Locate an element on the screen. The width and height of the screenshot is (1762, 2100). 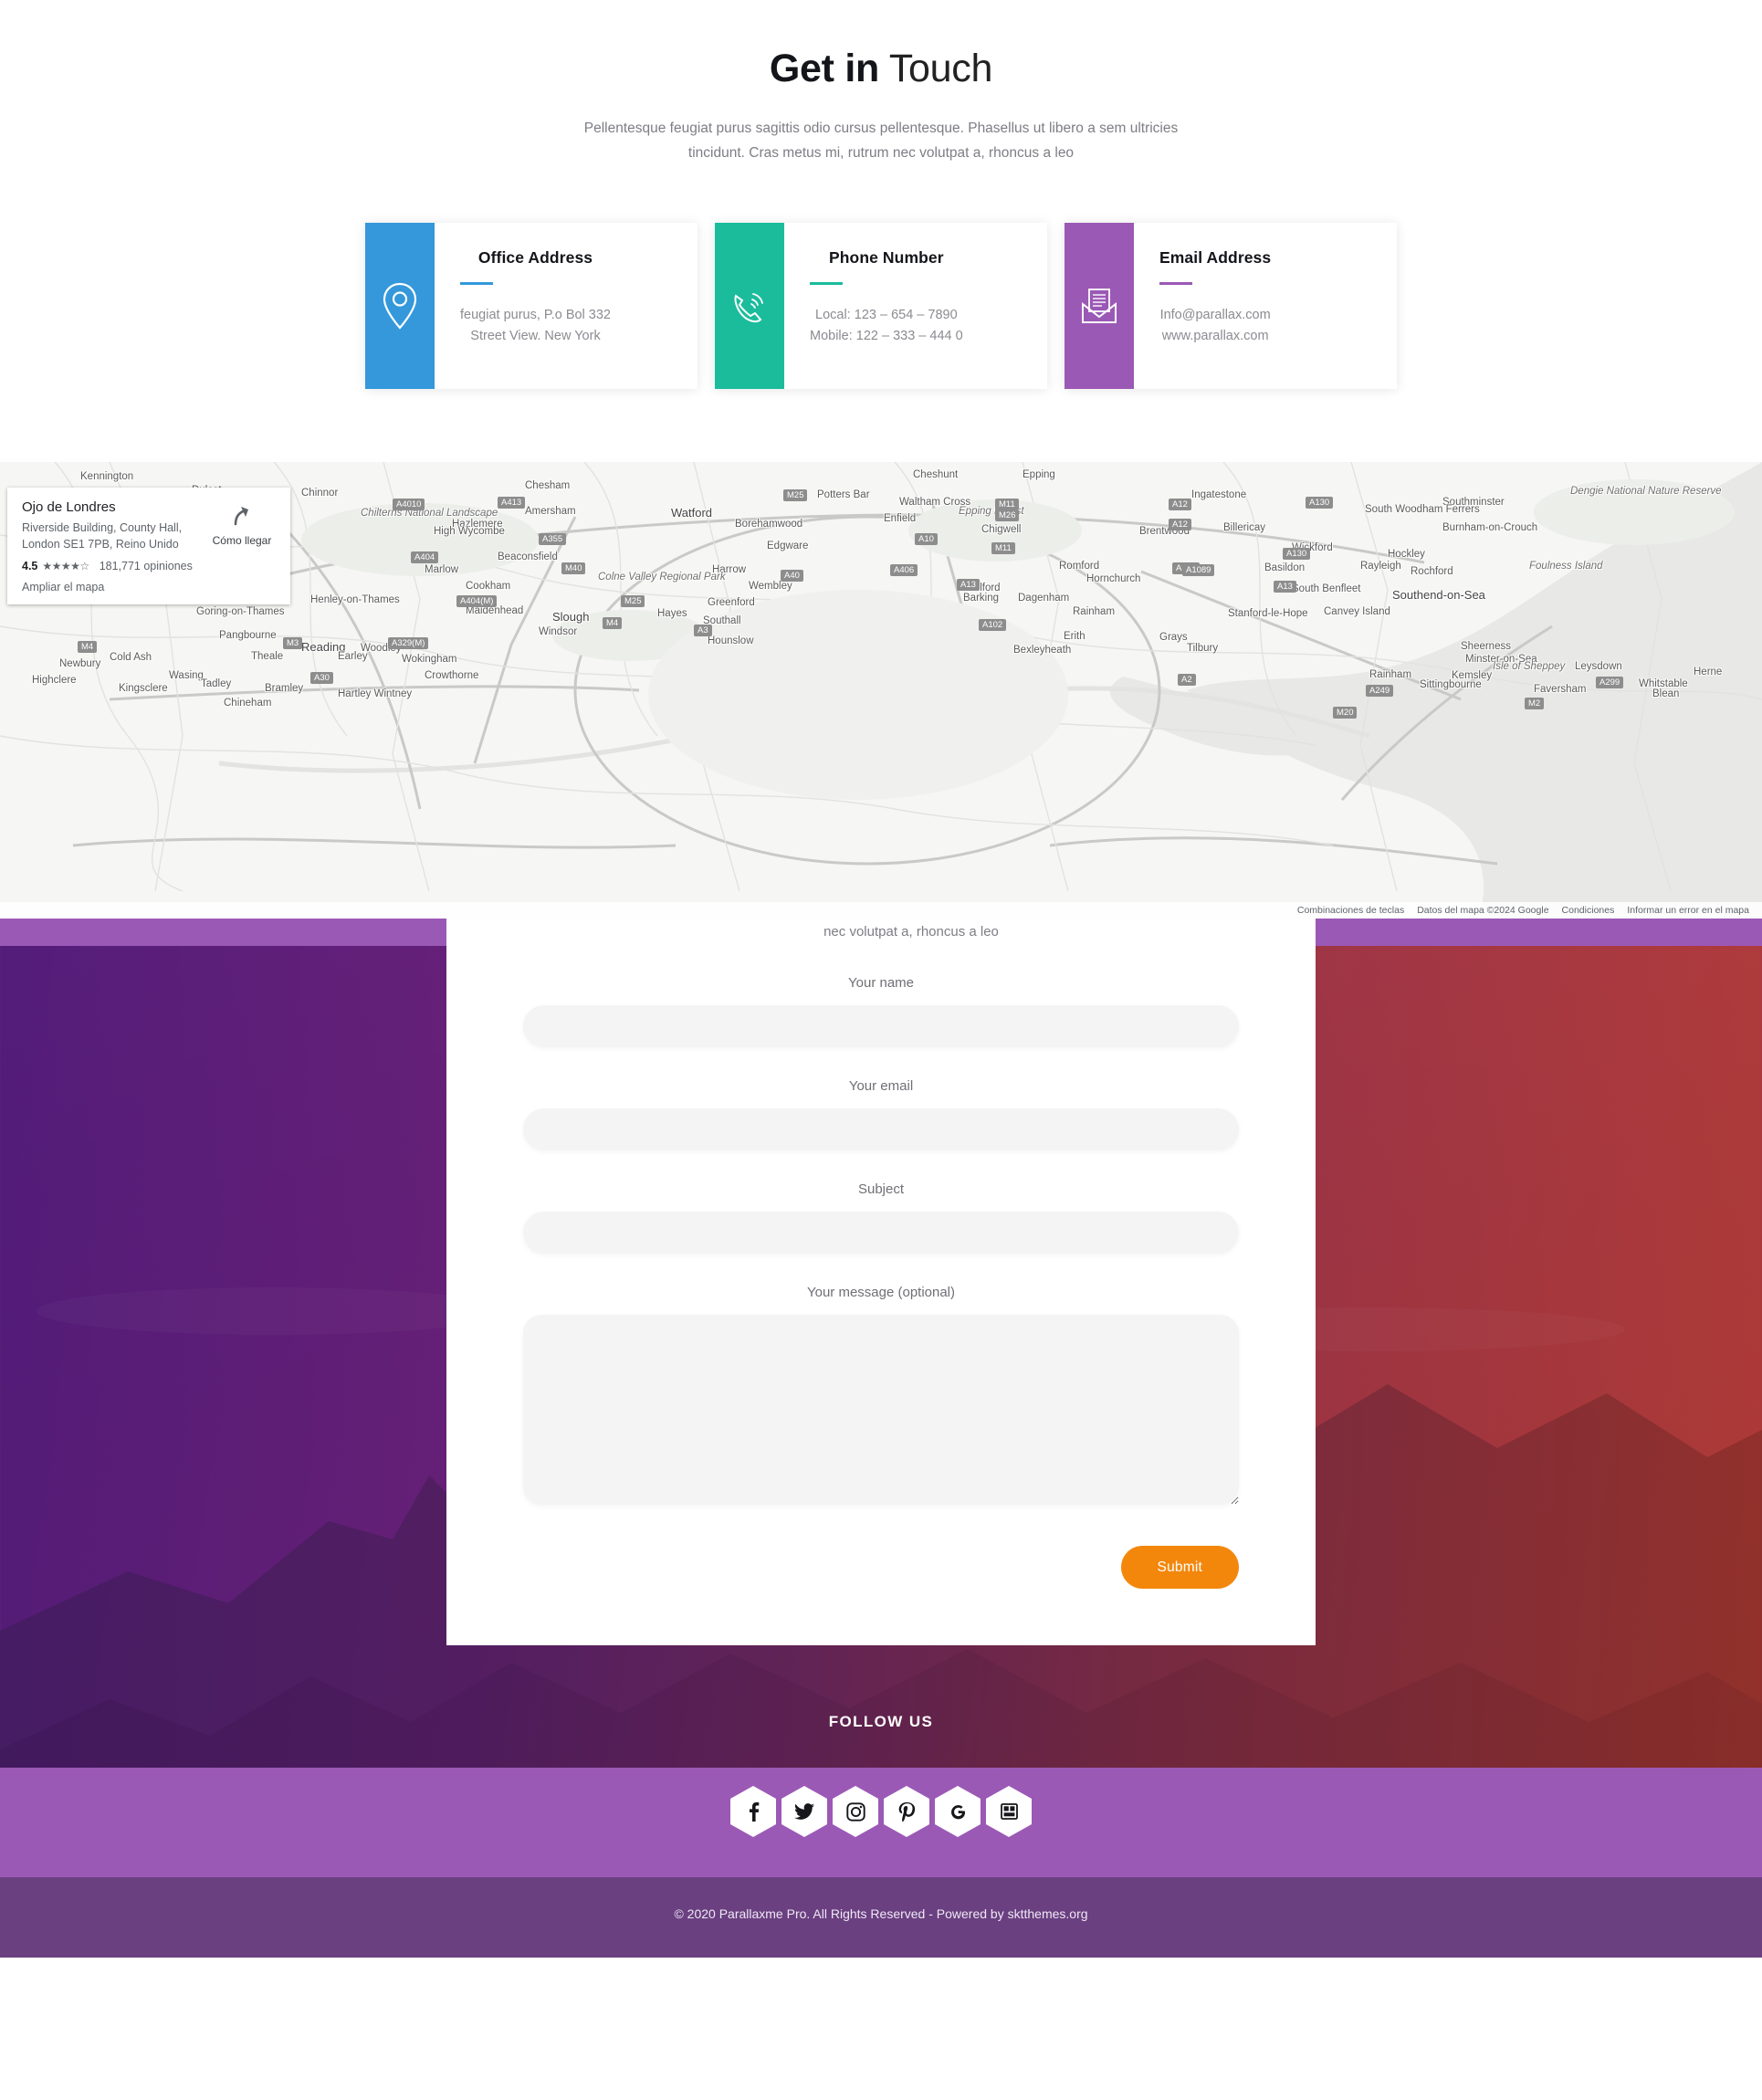
social-link-facebook is located at coordinates (753, 1812).